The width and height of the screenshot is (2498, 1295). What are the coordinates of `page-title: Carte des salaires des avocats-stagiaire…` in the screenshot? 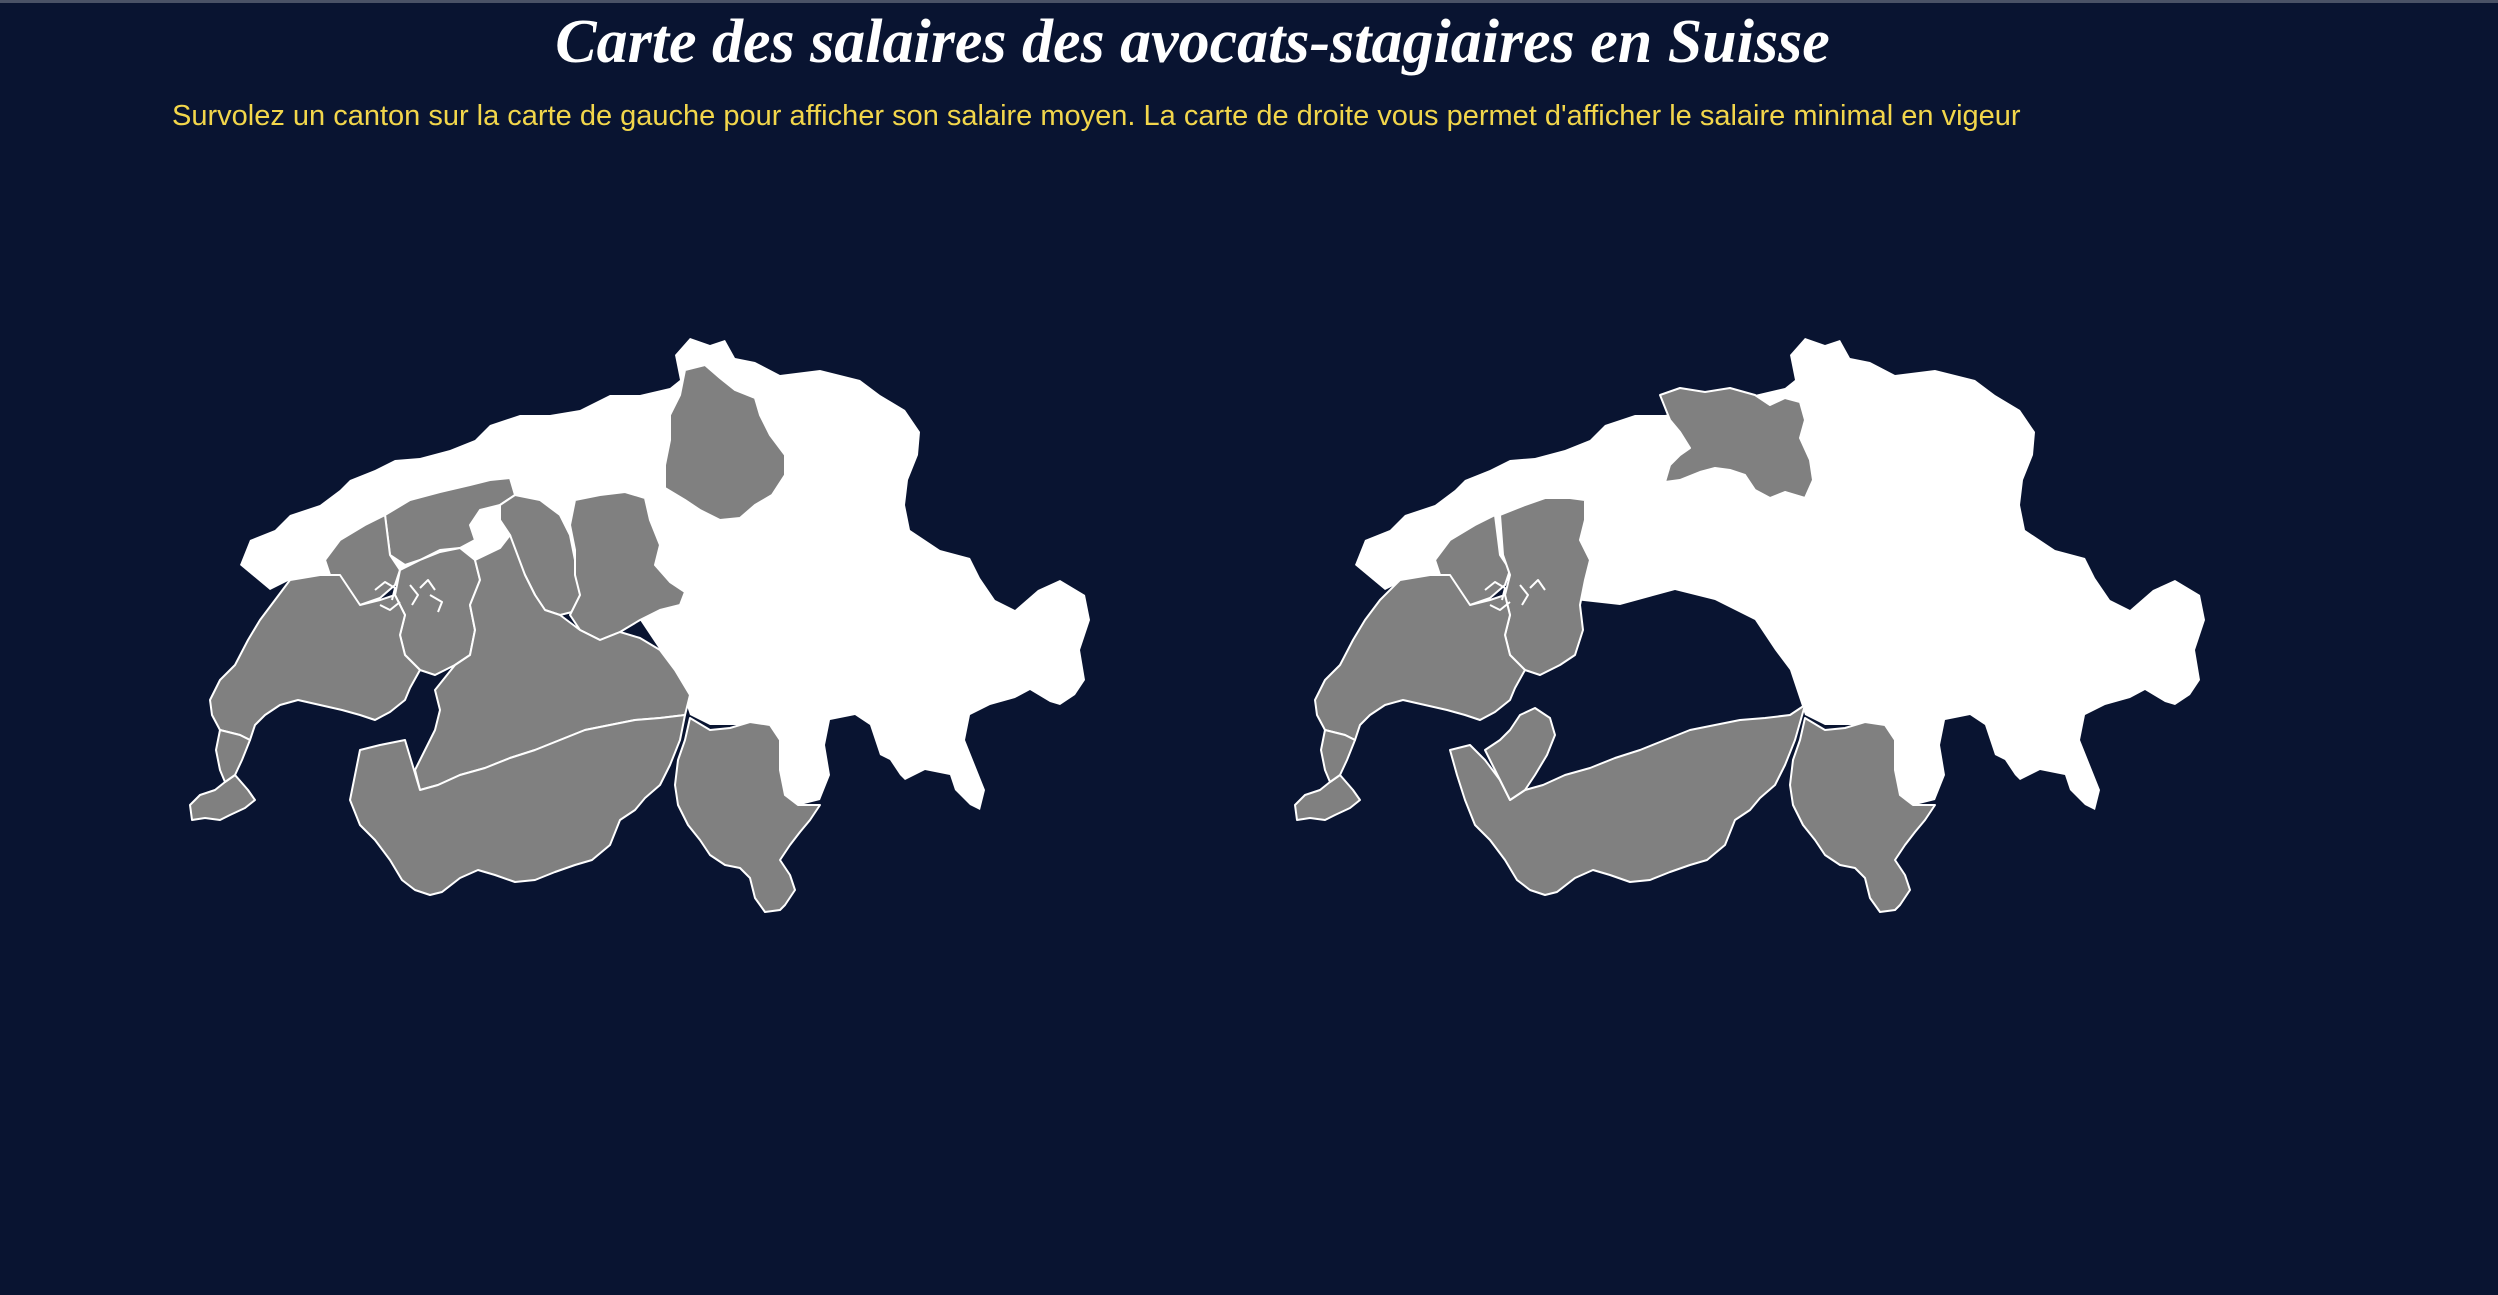 It's located at (1192, 42).